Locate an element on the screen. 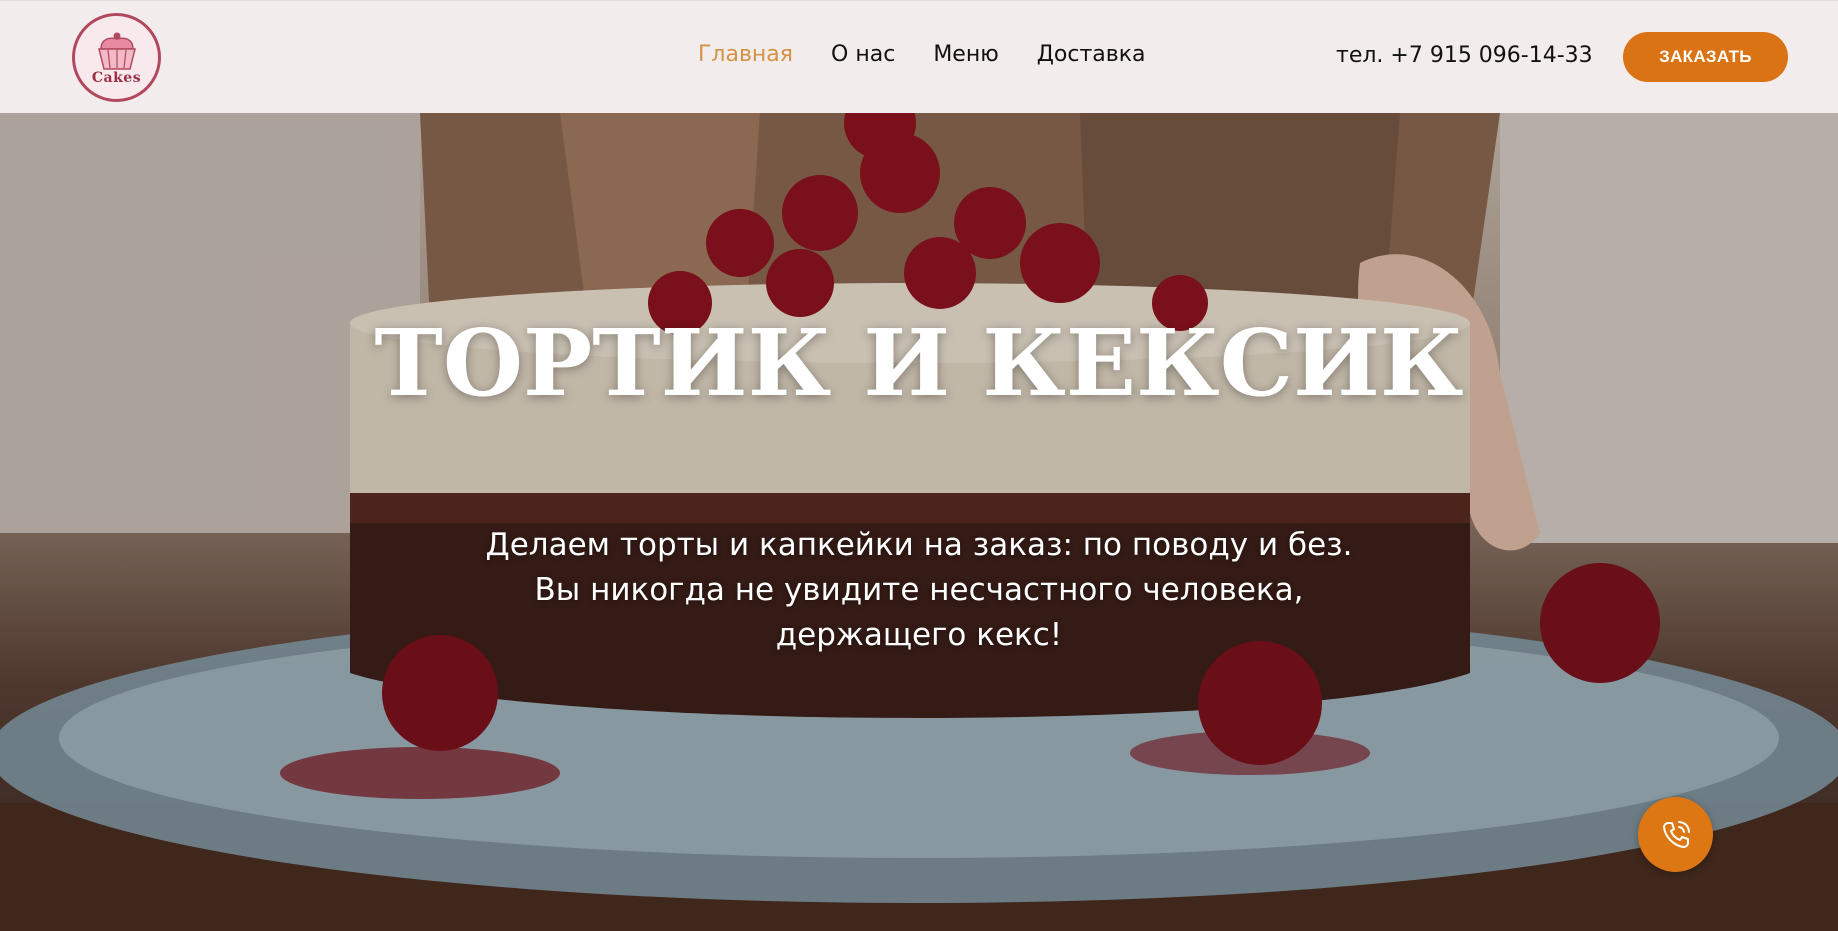  header-phone: тел. +7 915 096-14-33 is located at coordinates (1464, 55).